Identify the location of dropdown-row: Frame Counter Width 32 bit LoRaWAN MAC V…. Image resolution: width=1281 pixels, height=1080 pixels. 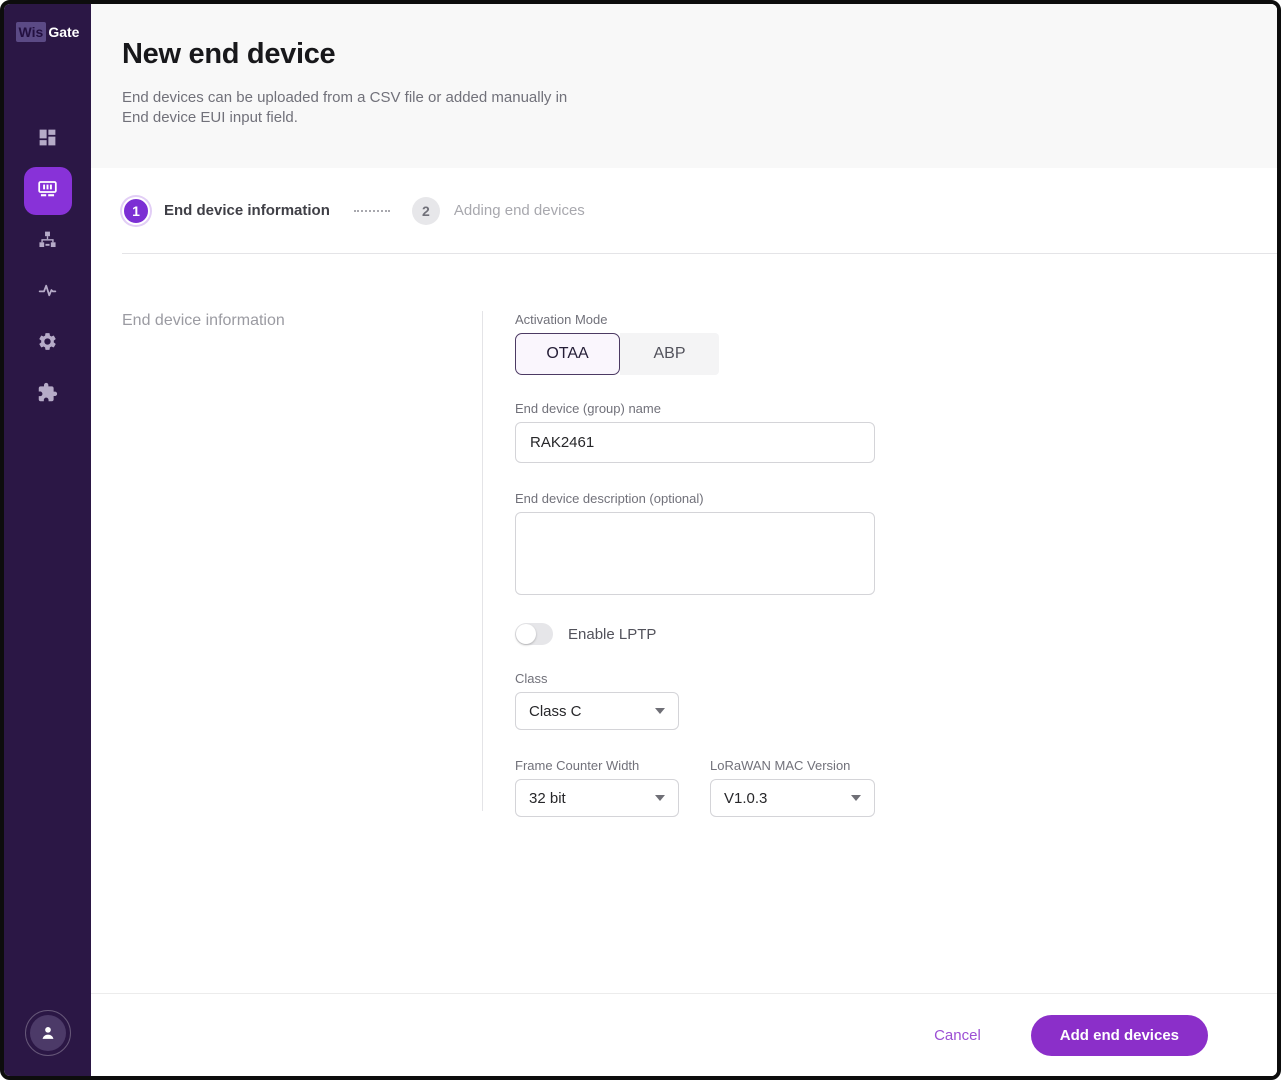
(696, 787).